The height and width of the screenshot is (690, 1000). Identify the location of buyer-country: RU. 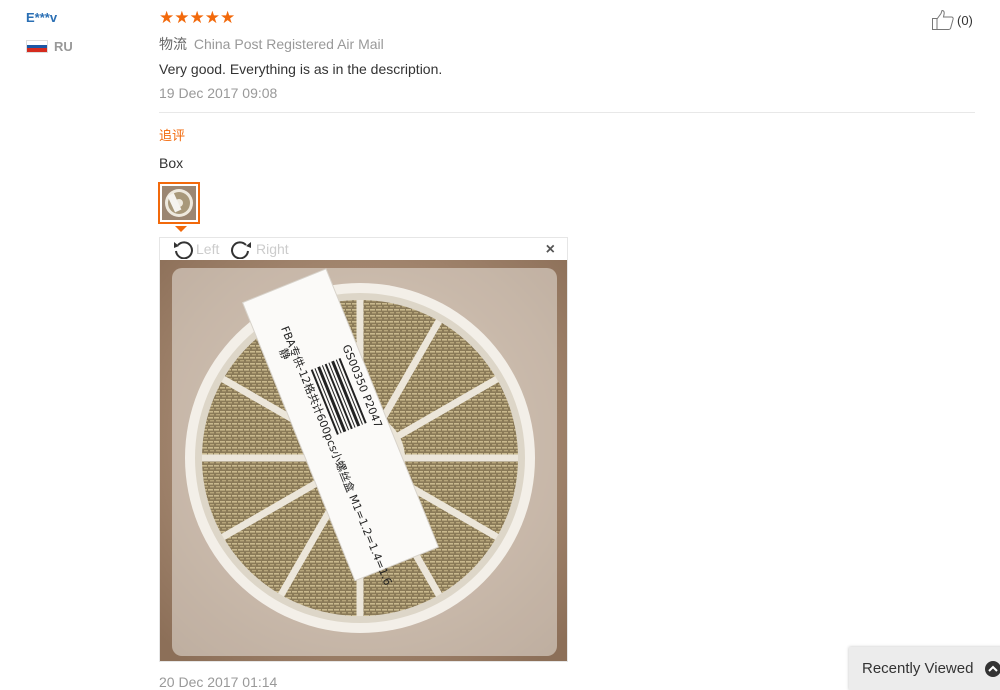
(49, 46).